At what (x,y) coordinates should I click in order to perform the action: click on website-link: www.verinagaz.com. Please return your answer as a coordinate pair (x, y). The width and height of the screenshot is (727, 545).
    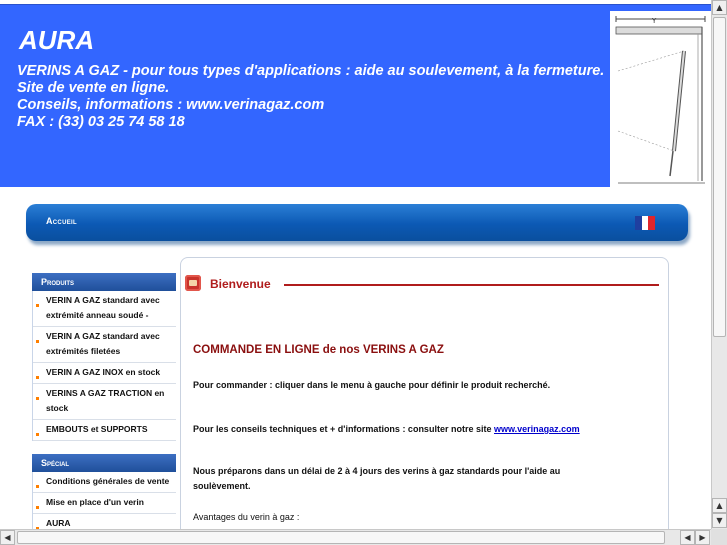
    Looking at the image, I should click on (537, 429).